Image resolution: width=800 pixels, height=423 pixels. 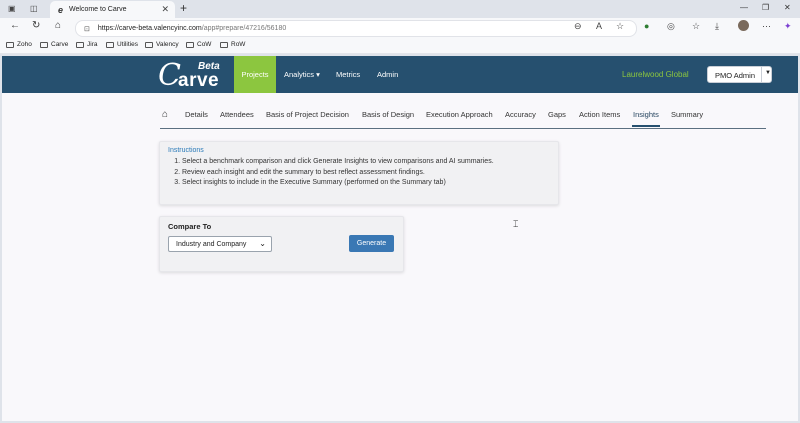 I want to click on nav-admin: Admin, so click(x=387, y=74).